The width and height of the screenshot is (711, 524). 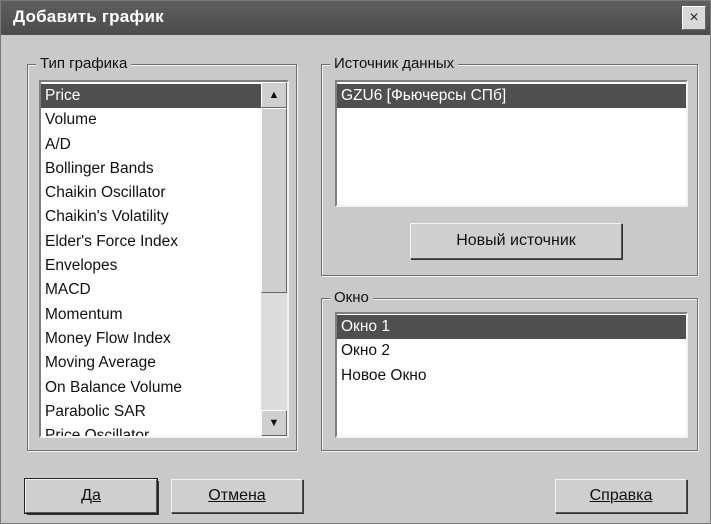 What do you see at coordinates (516, 241) in the screenshot?
I see `new-source-button: Новый источник` at bounding box center [516, 241].